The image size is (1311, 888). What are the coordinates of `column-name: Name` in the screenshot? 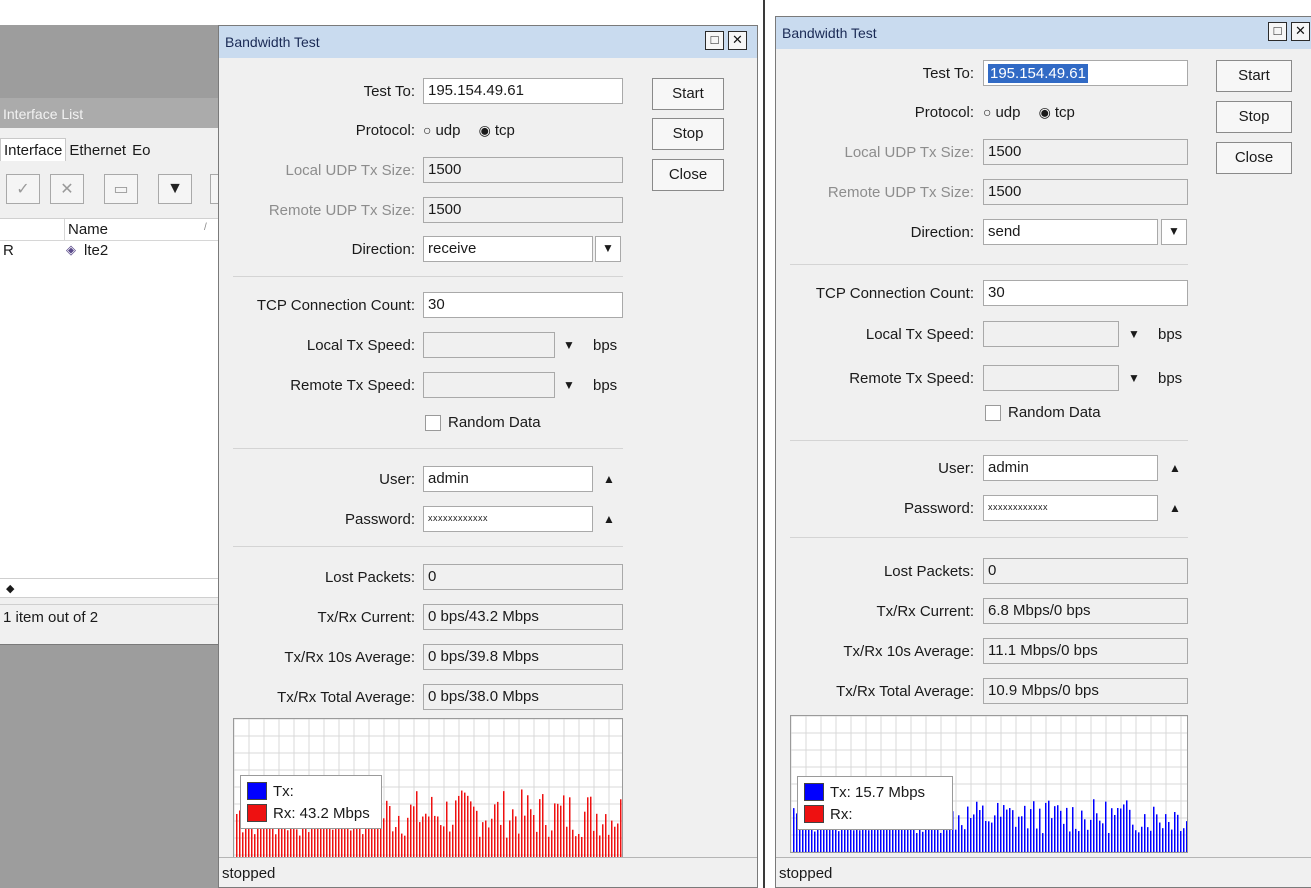 It's located at (88, 229).